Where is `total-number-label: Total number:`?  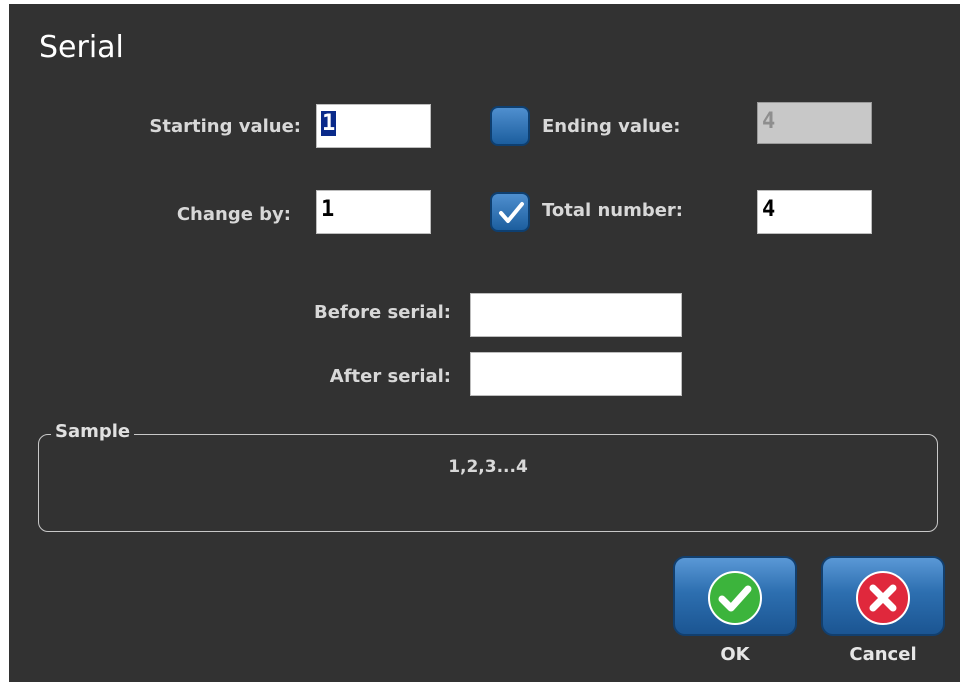 total-number-label: Total number: is located at coordinates (612, 210).